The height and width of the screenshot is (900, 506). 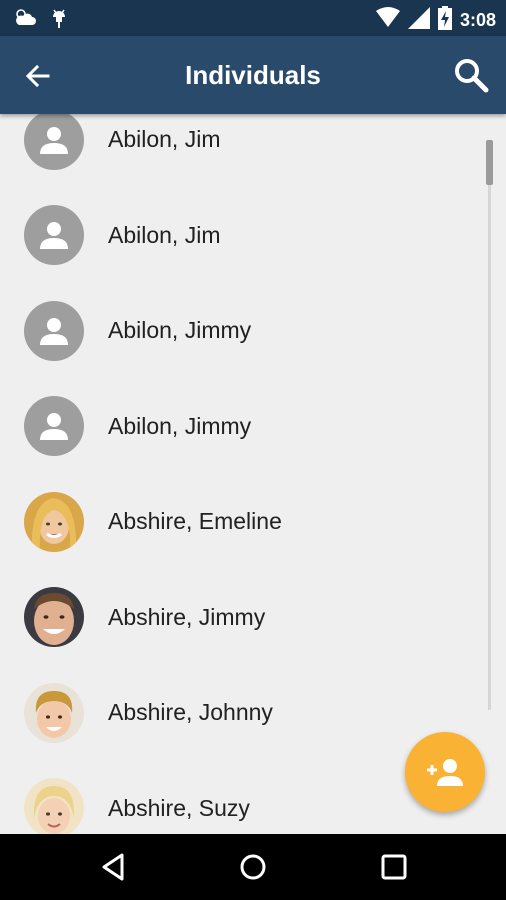 I want to click on android-debug-icon, so click(x=59, y=20).